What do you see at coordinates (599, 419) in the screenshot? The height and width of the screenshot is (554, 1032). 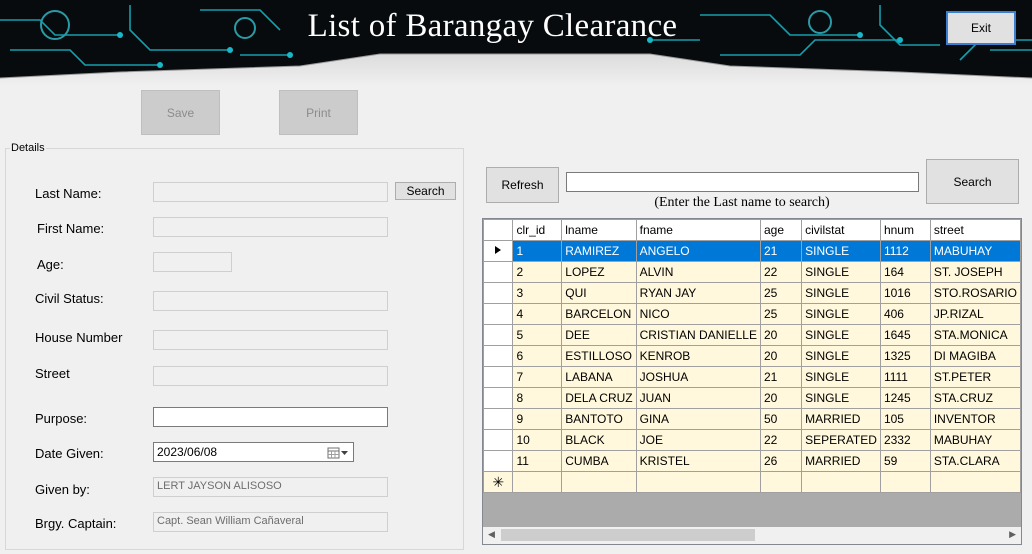 I see `cell-lname: BANTOTO` at bounding box center [599, 419].